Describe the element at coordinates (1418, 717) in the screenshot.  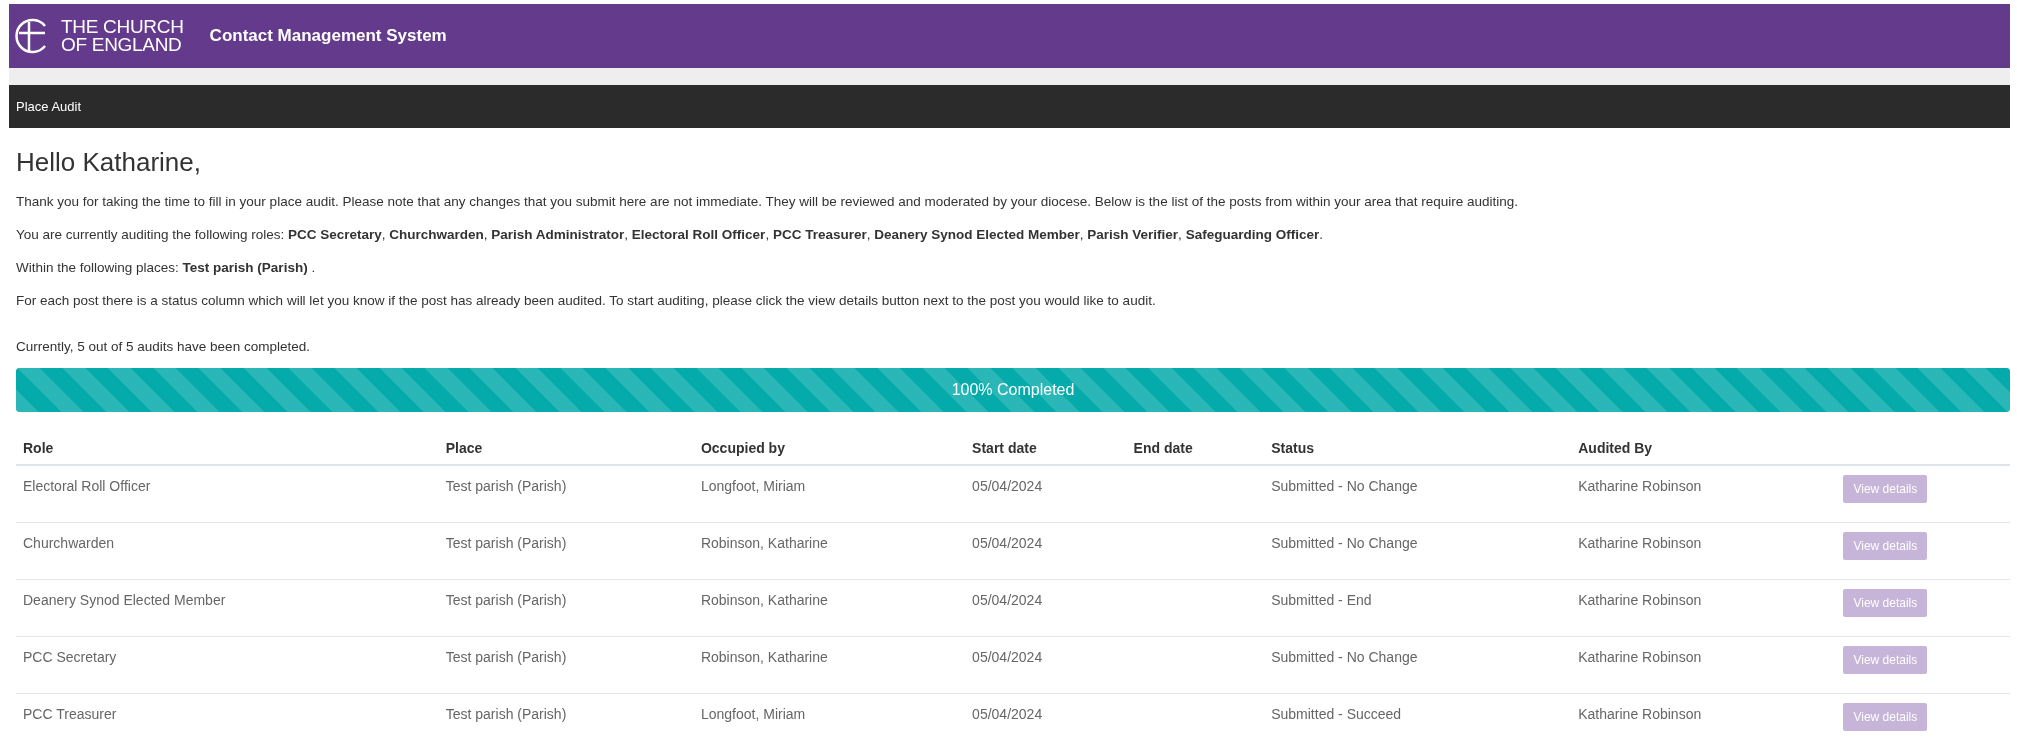
I see `table-cell: Submitted - Succeed` at that location.